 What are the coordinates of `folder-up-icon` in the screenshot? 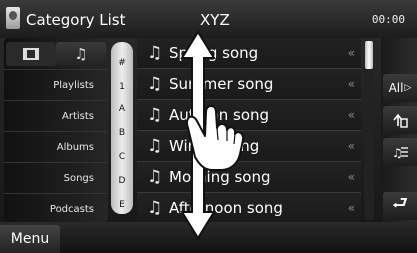 It's located at (400, 120).